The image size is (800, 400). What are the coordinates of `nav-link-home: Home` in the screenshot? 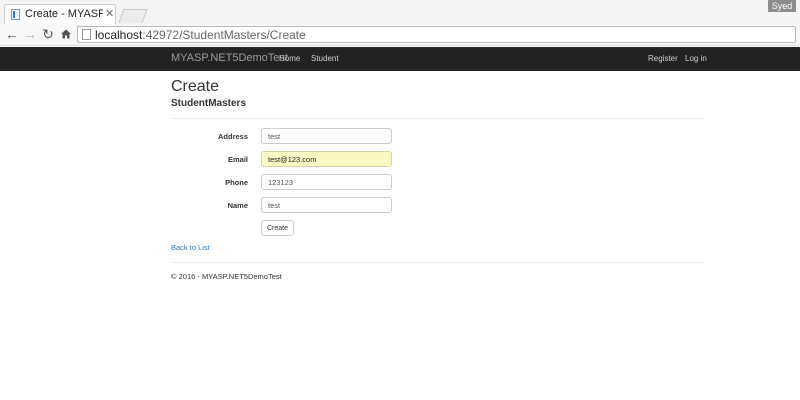 It's located at (289, 58).